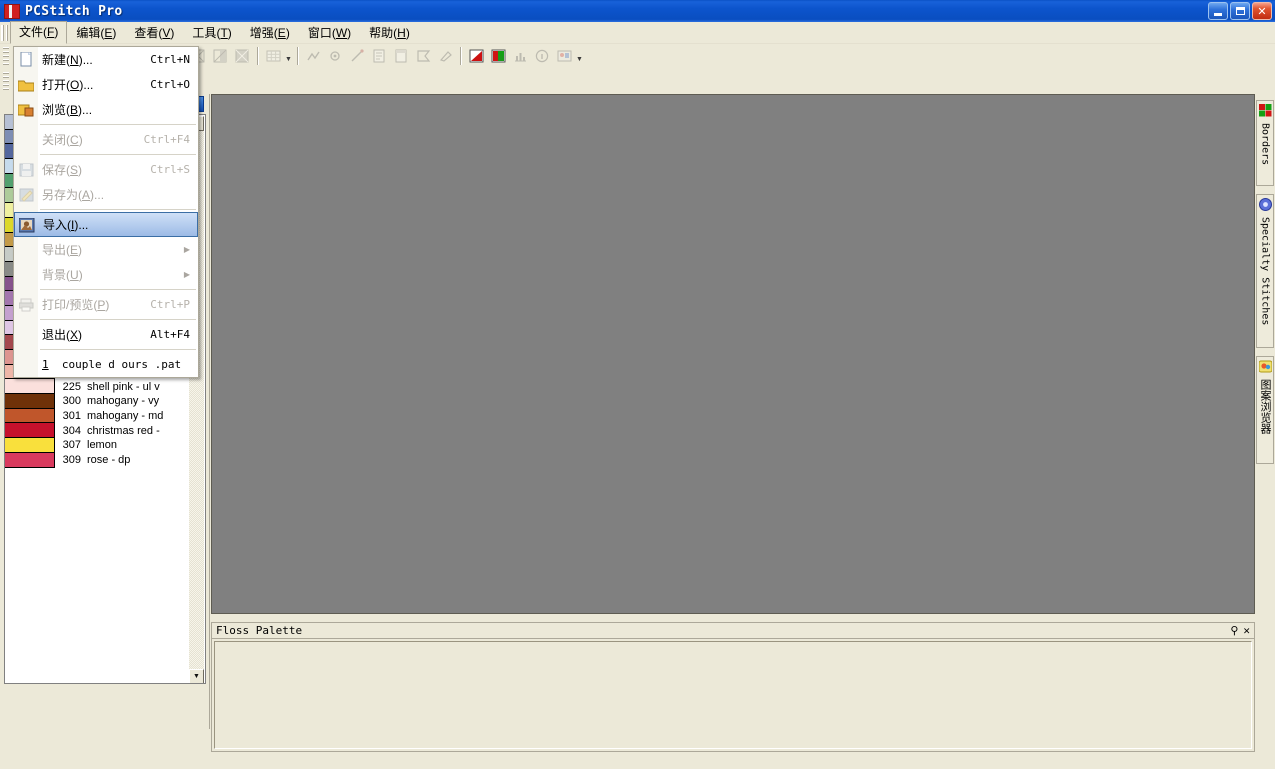  What do you see at coordinates (26, 84) in the screenshot?
I see `open-folder-icon` at bounding box center [26, 84].